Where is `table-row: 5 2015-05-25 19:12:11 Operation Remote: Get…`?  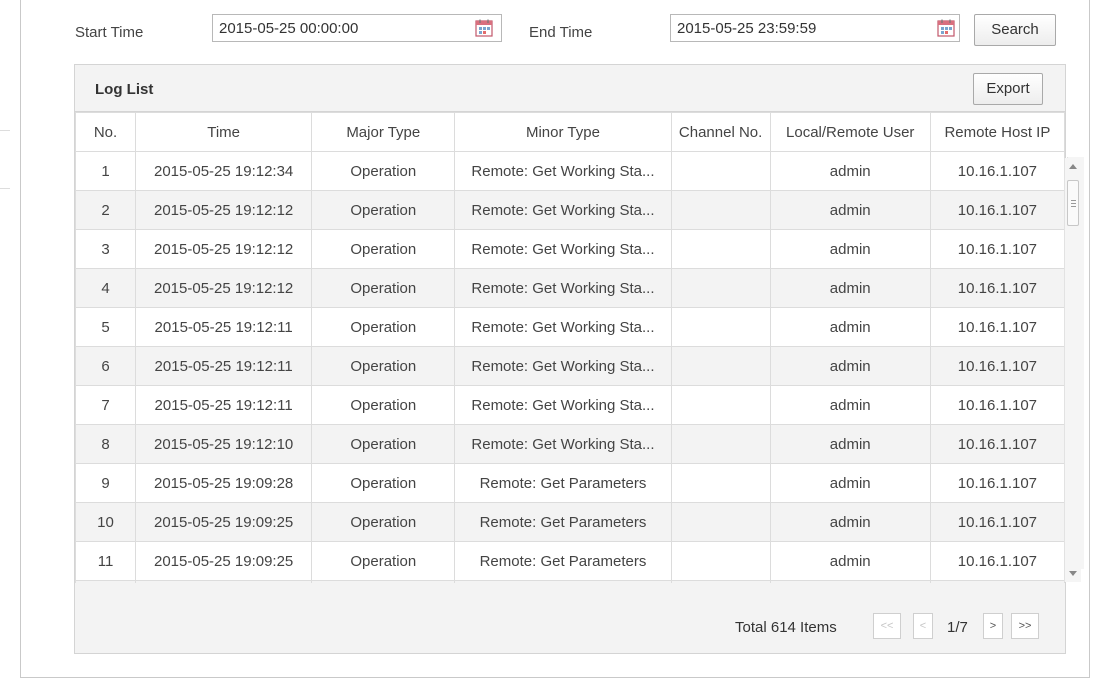 table-row: 5 2015-05-25 19:12:11 Operation Remote: Get… is located at coordinates (570, 327).